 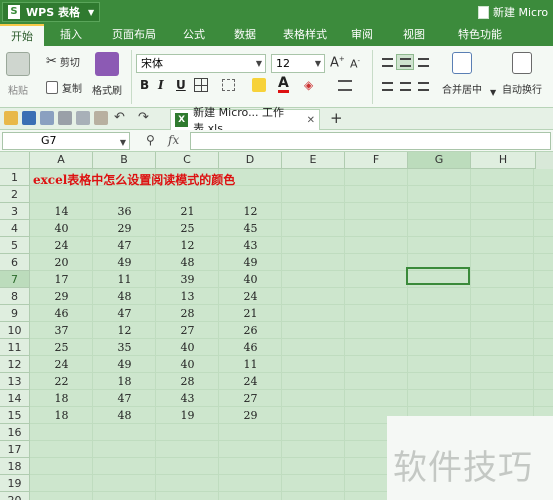 I want to click on underline-button: U, so click(x=181, y=85).